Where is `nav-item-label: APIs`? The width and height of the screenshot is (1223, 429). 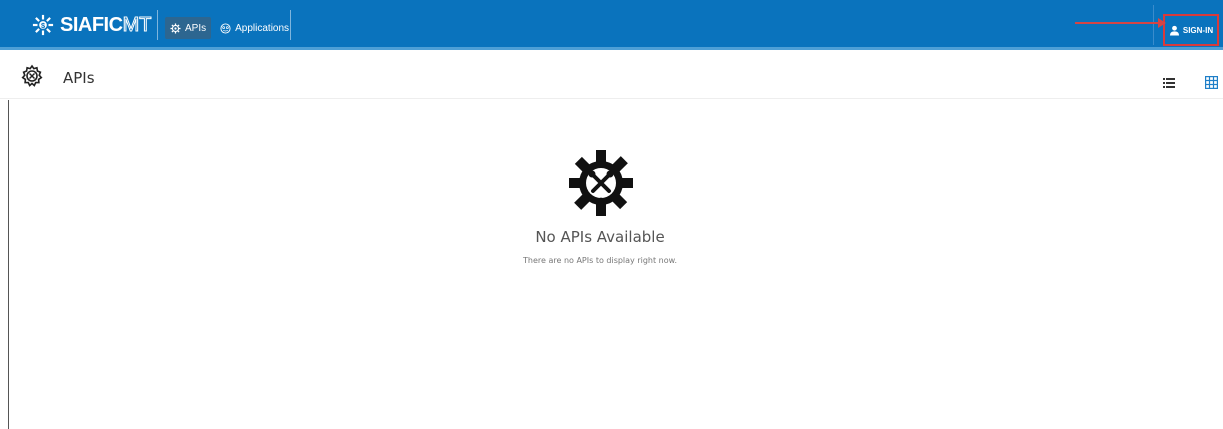 nav-item-label: APIs is located at coordinates (196, 28).